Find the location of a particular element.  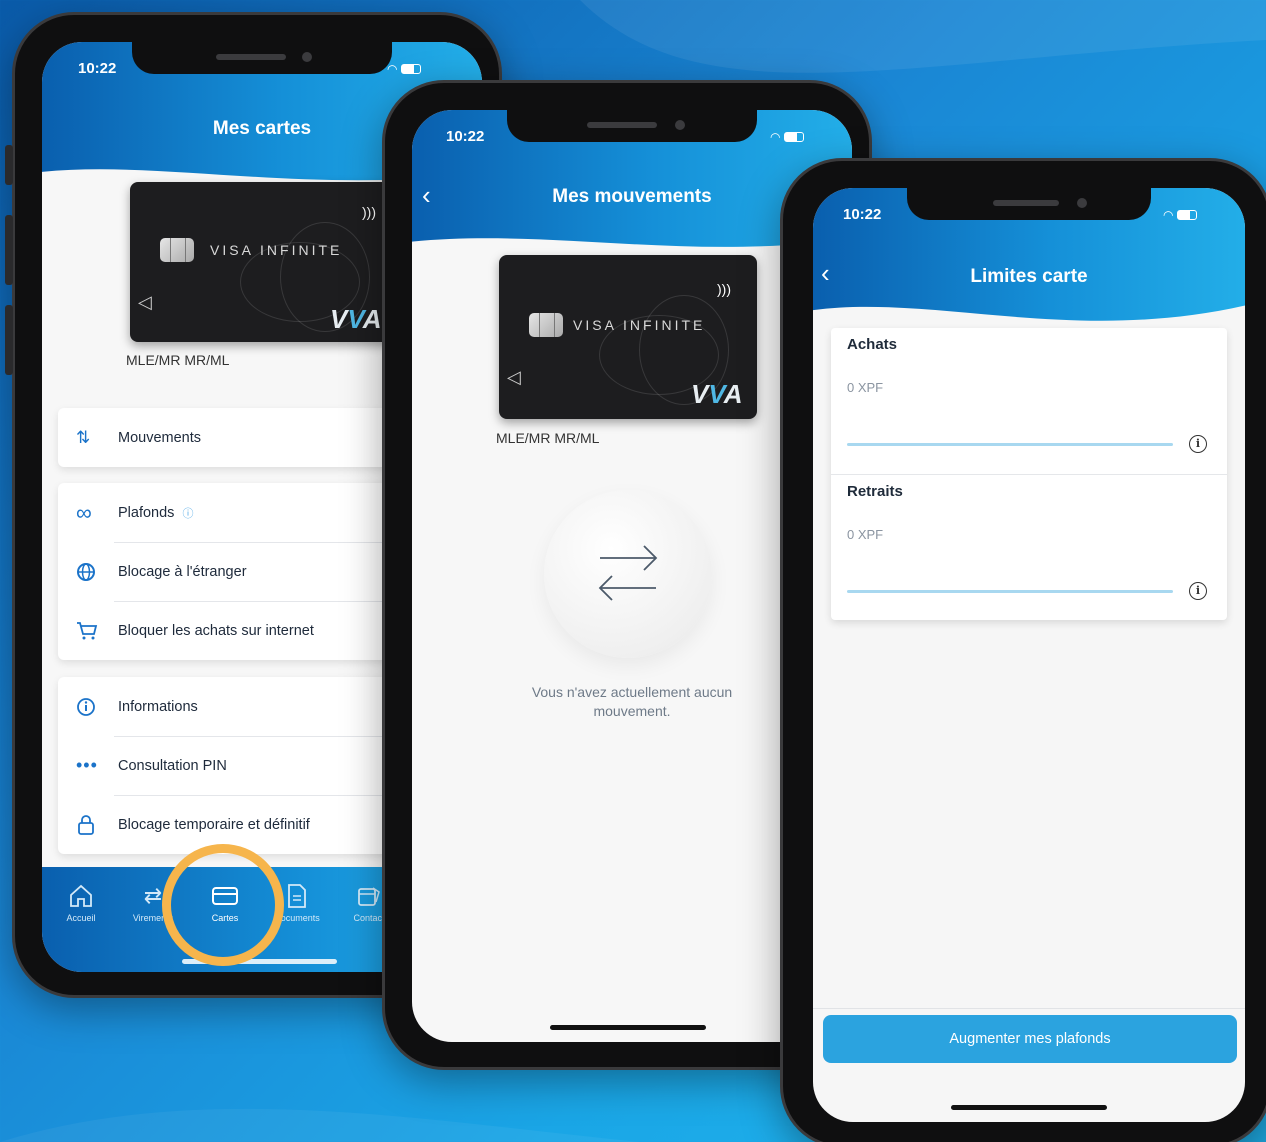

transfer-arrows-icon is located at coordinates (628, 573).